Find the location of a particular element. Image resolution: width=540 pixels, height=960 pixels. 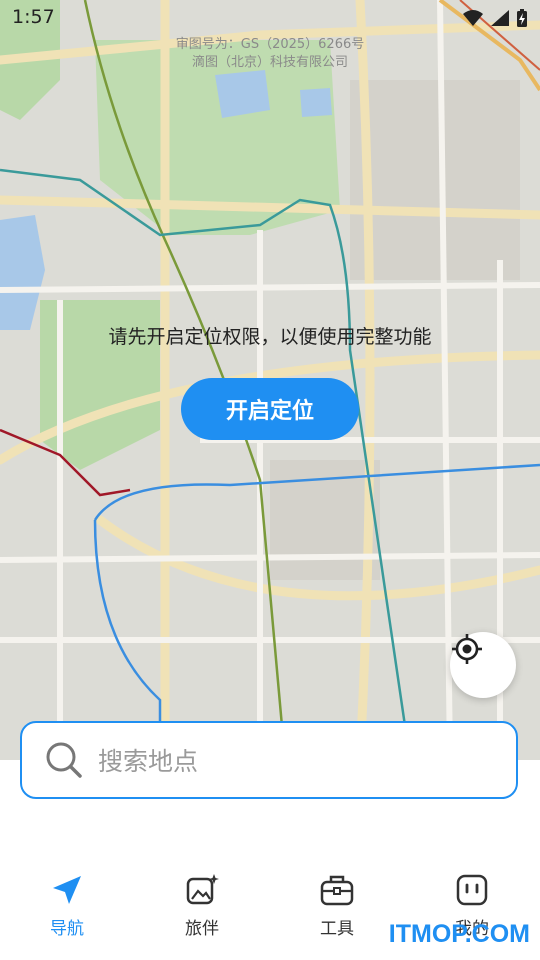

tab-tools: 工具 is located at coordinates (337, 905).